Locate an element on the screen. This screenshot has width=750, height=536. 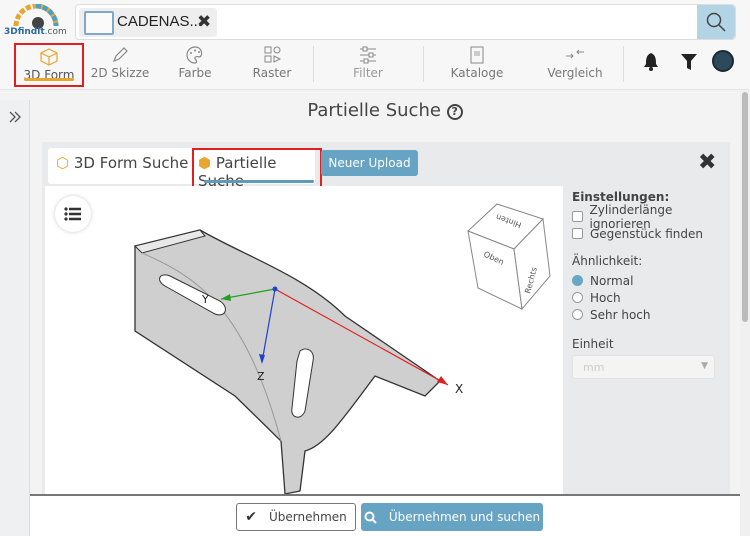
similarity-label: Ähnlichkeit: is located at coordinates (607, 261).